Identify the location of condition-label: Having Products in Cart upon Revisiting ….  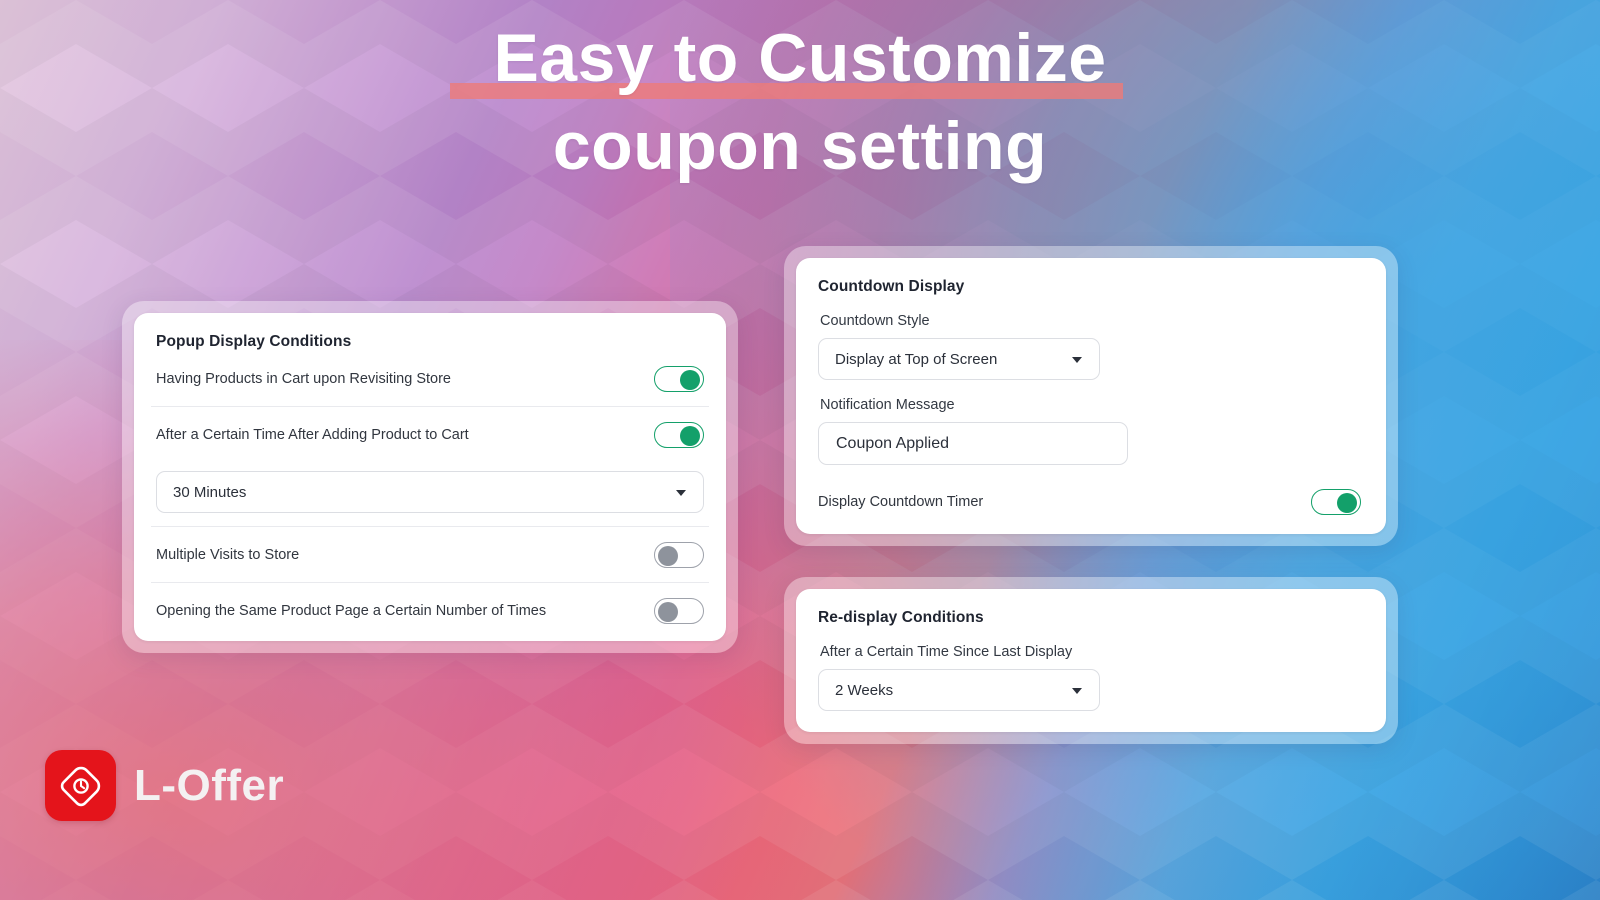
(303, 378).